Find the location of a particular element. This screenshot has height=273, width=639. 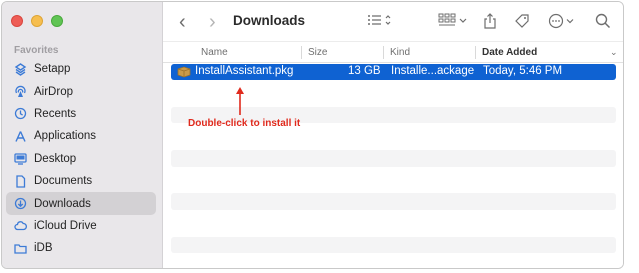

file-date-added: Today, 5:46 PM is located at coordinates (523, 71).